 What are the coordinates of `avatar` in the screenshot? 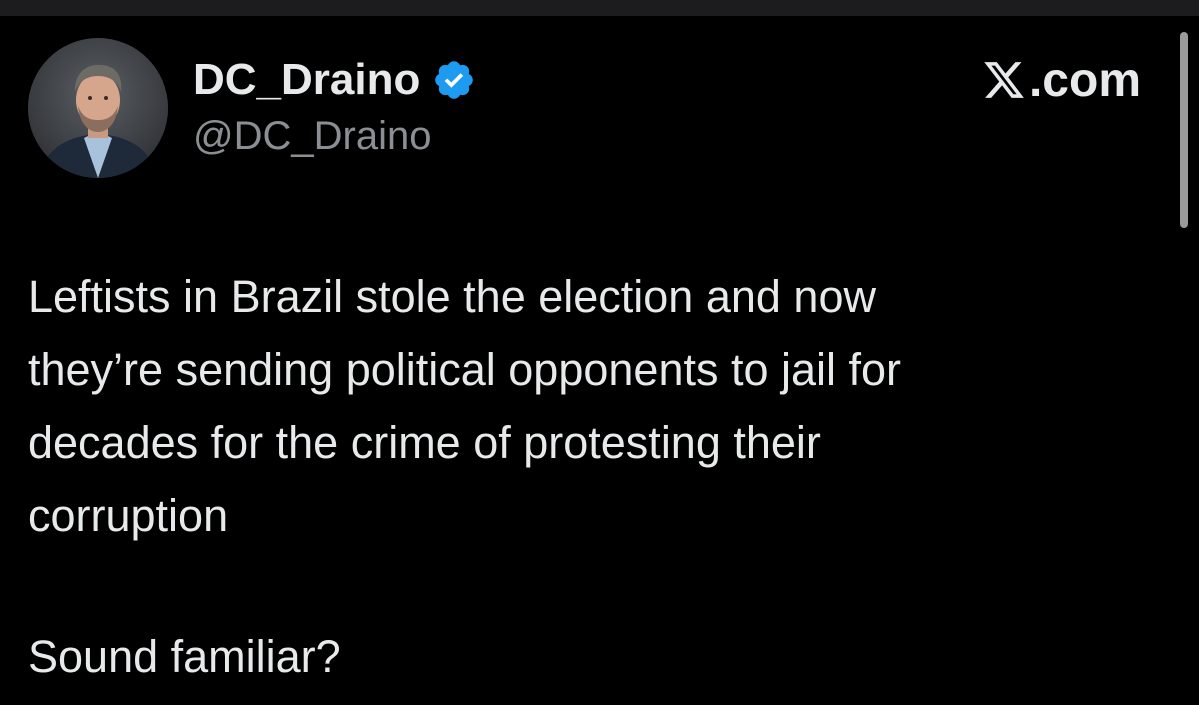 It's located at (98, 108).